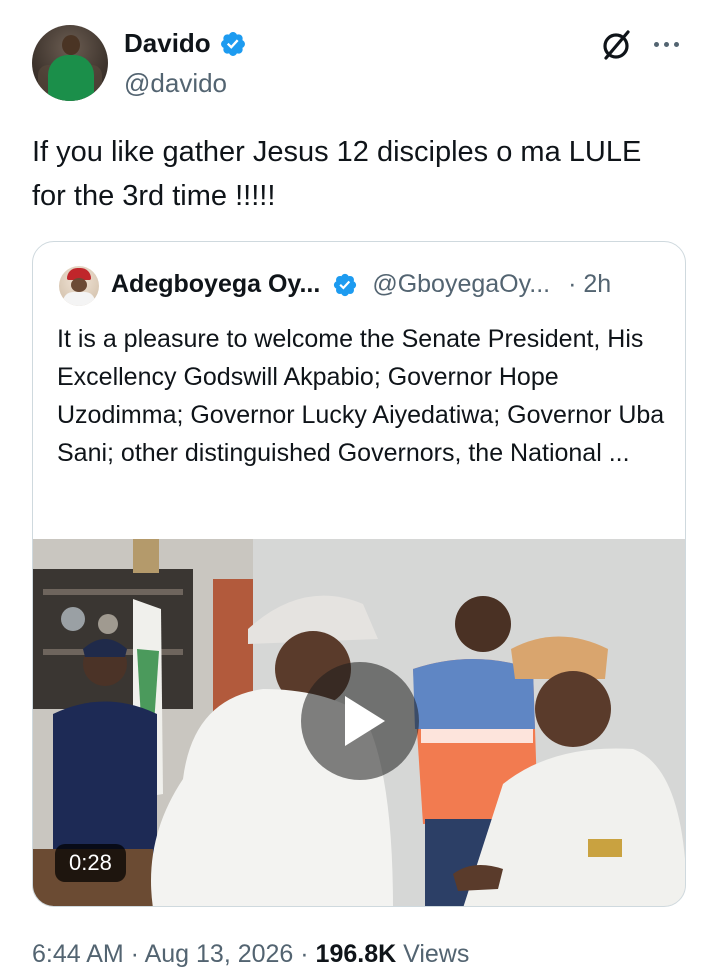 The width and height of the screenshot is (720, 972). What do you see at coordinates (617, 45) in the screenshot?
I see `grok-icon` at bounding box center [617, 45].